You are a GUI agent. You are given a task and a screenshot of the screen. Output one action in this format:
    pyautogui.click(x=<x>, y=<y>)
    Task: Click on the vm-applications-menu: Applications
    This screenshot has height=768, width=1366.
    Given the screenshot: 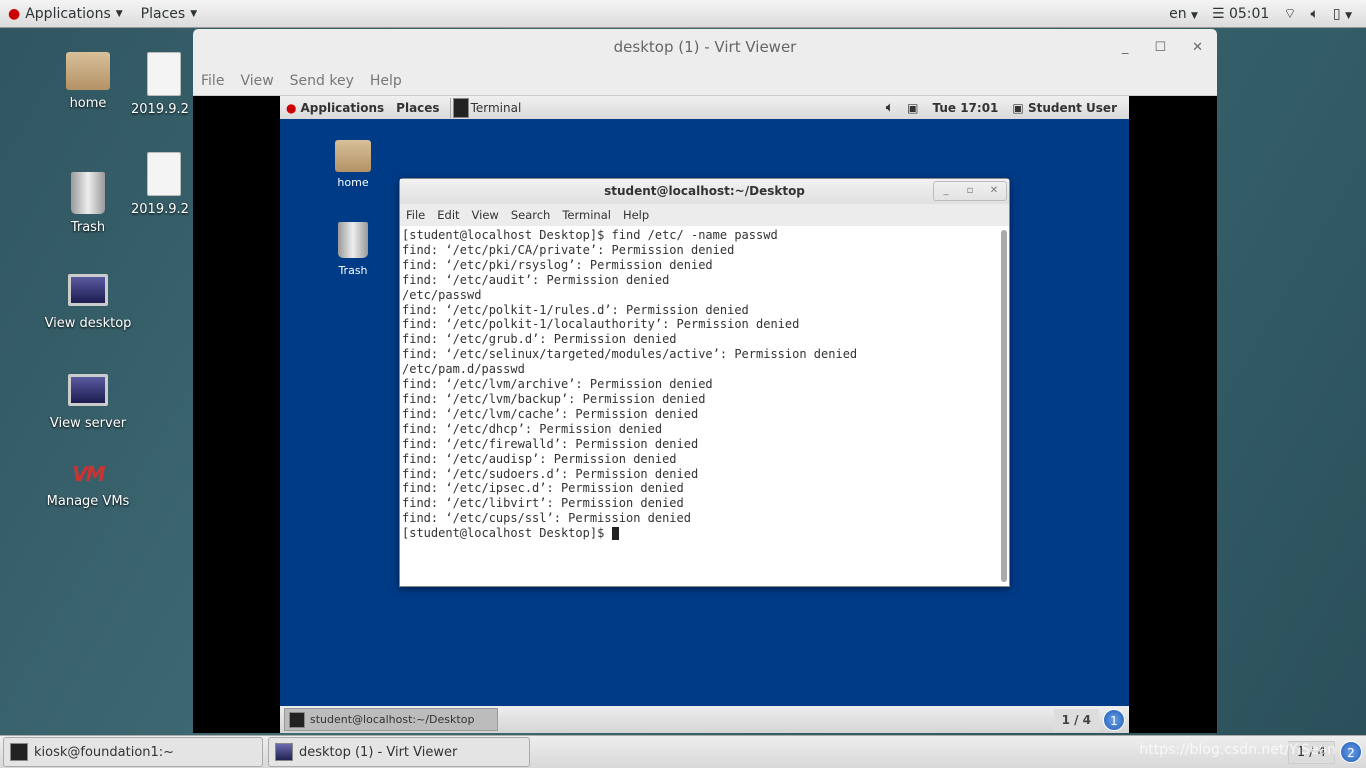 What is the action you would take?
    pyautogui.click(x=342, y=108)
    